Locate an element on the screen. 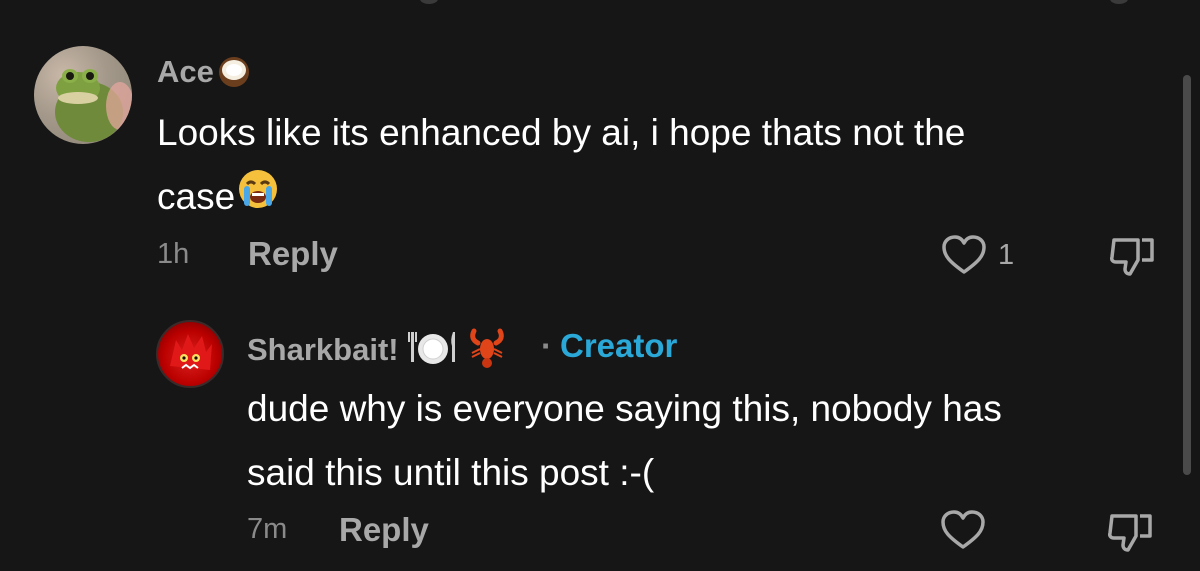  like-count: 1 is located at coordinates (1006, 254).